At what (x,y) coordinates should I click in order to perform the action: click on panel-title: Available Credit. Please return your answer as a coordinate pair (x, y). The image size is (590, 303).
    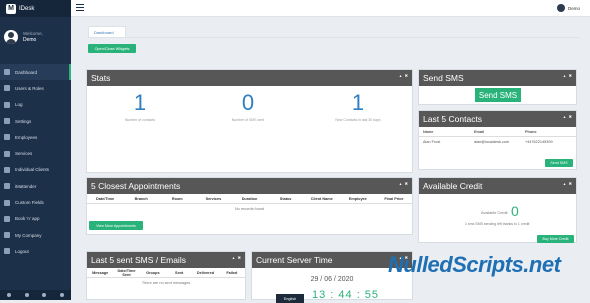
    Looking at the image, I should click on (453, 186).